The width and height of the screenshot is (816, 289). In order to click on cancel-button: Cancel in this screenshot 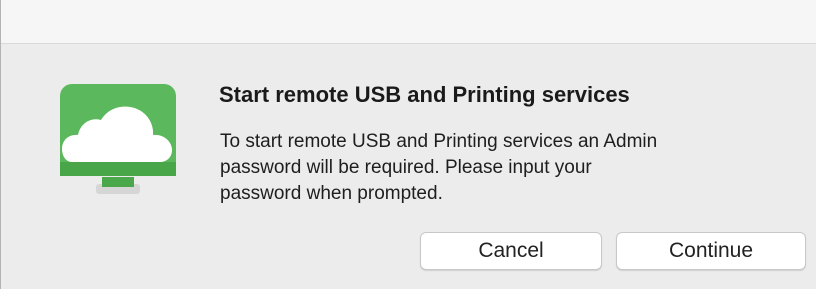, I will do `click(511, 251)`.